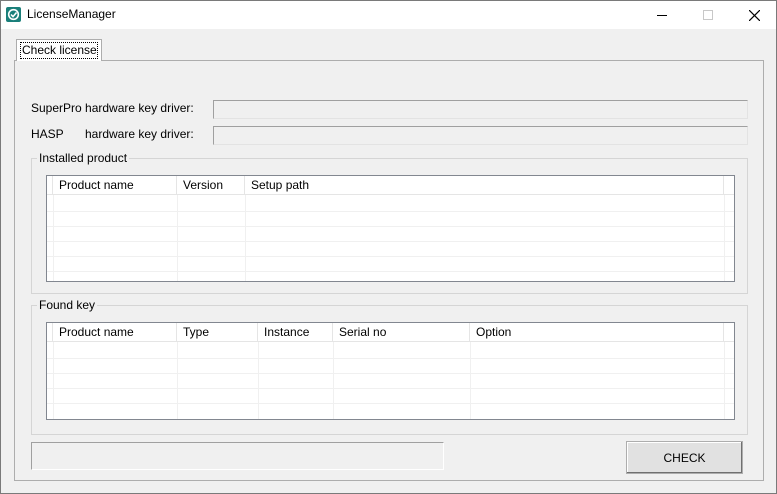 The image size is (777, 494). Describe the element at coordinates (71, 14) in the screenshot. I see `window-title: LicenseManager` at that location.